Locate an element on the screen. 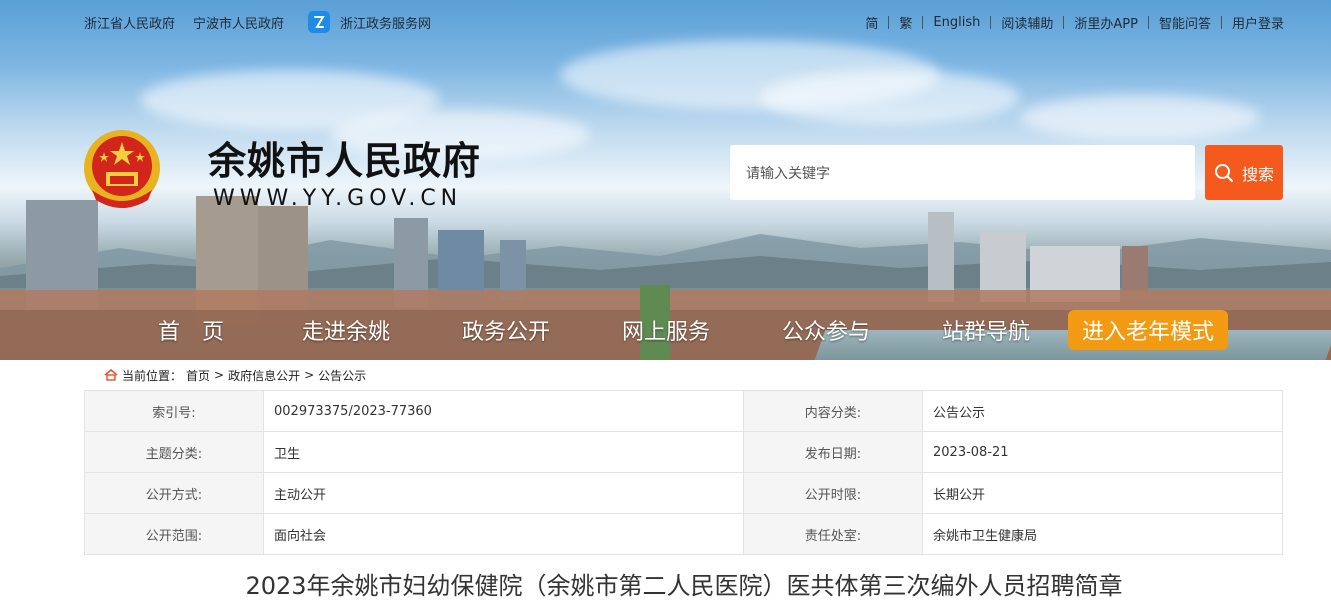 The width and height of the screenshot is (1331, 613). topbar-left: 浙江省人民政府 宁波市人民政府 浙江政务服务网 is located at coordinates (257, 22).